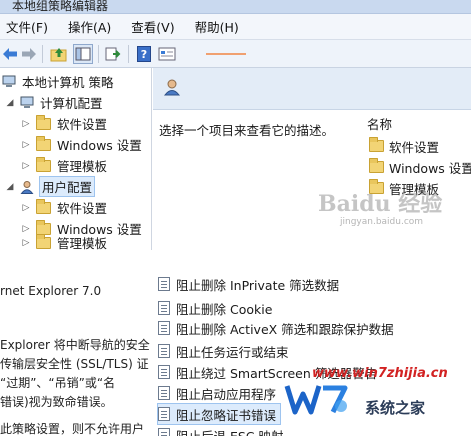  I want to click on baidu-watermark-url: jingyan.baidu.com, so click(382, 222).